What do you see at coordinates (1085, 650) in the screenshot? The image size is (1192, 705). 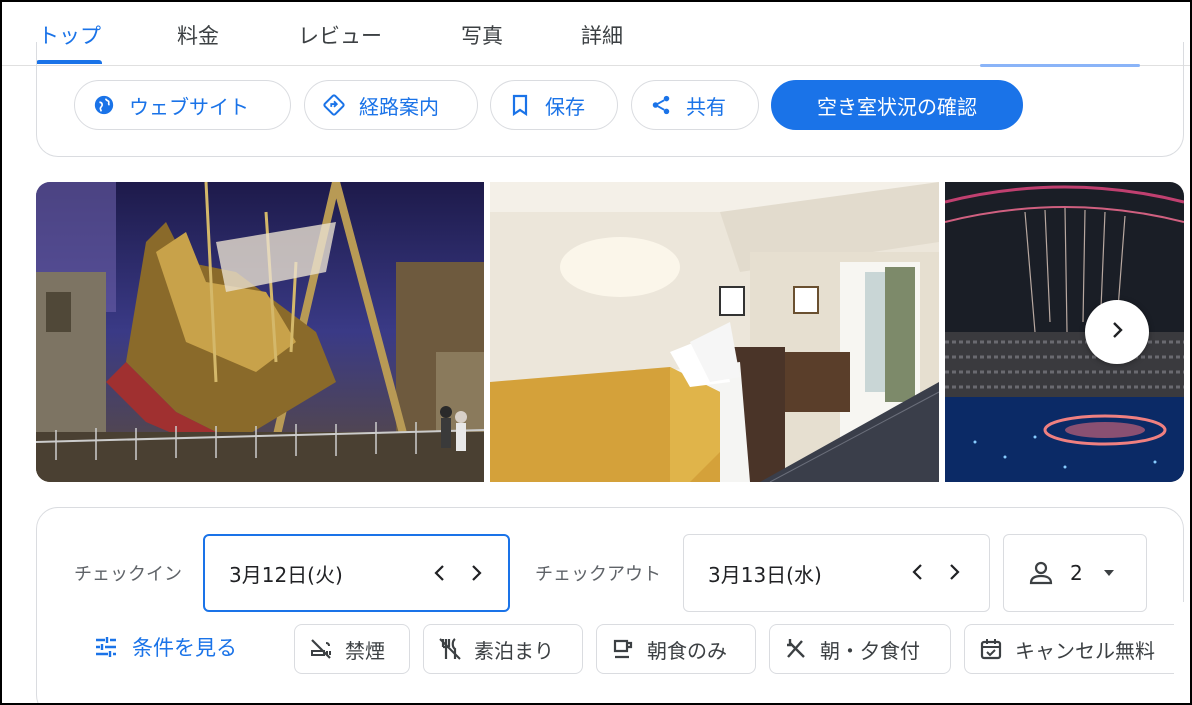 I see `filter-label: キャンセル無料` at bounding box center [1085, 650].